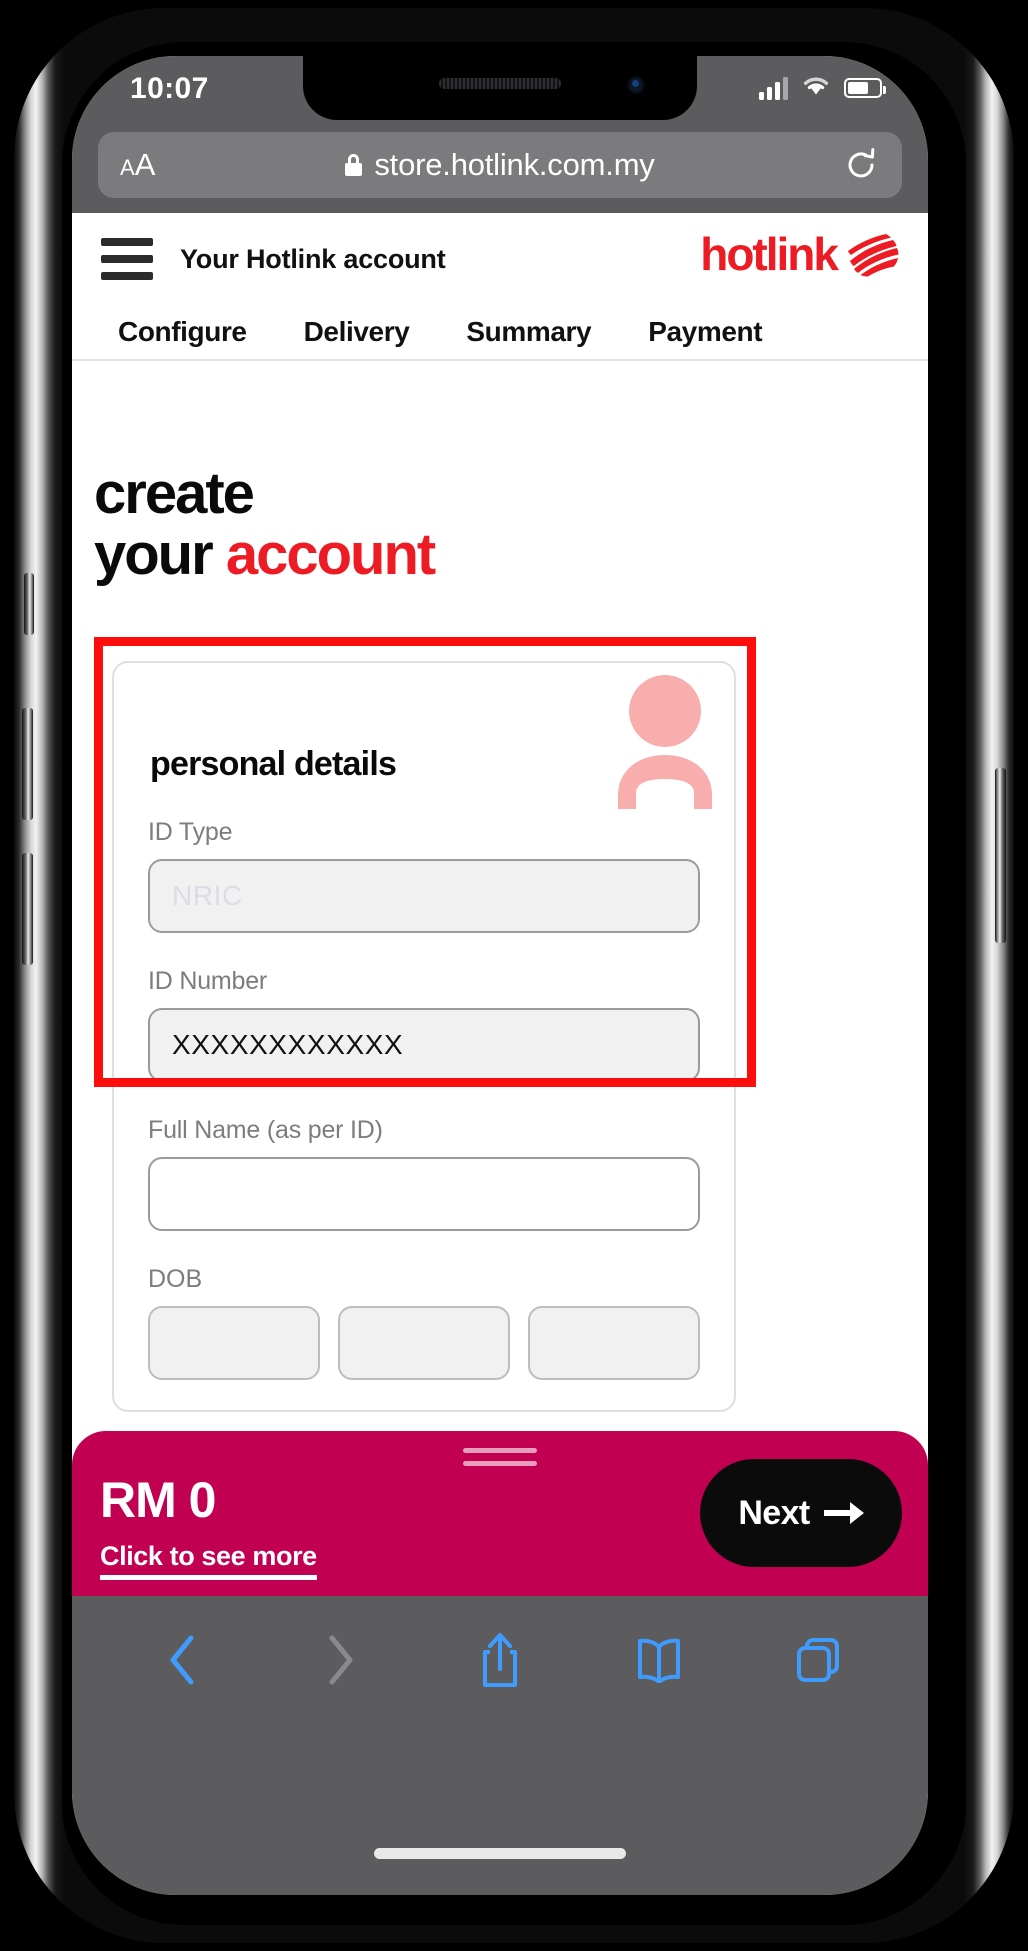 The image size is (1028, 1951). I want to click on next-button-label: Next, so click(774, 1512).